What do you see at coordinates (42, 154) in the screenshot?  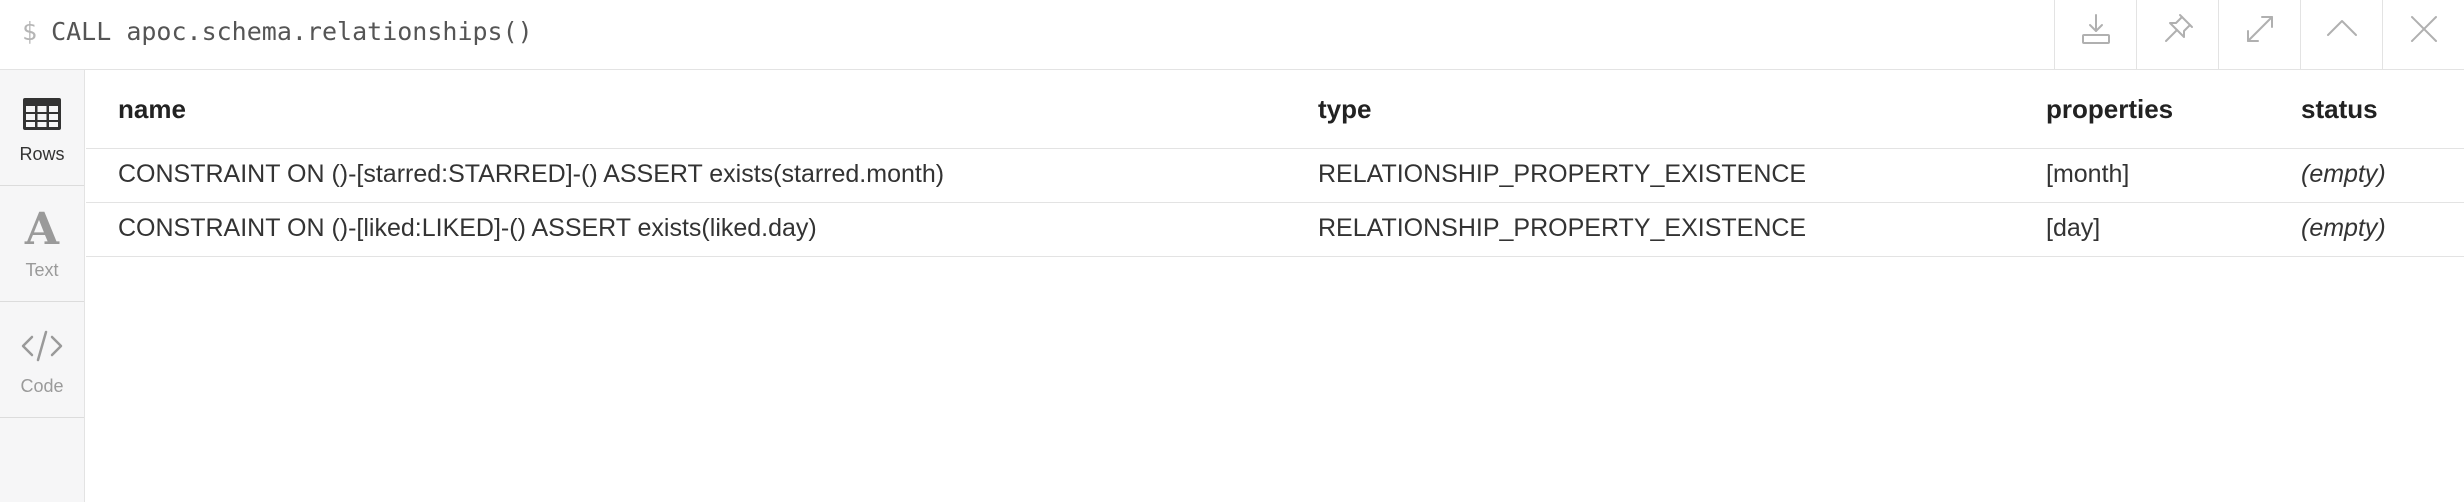 I see `sidebar-item-label: Rows` at bounding box center [42, 154].